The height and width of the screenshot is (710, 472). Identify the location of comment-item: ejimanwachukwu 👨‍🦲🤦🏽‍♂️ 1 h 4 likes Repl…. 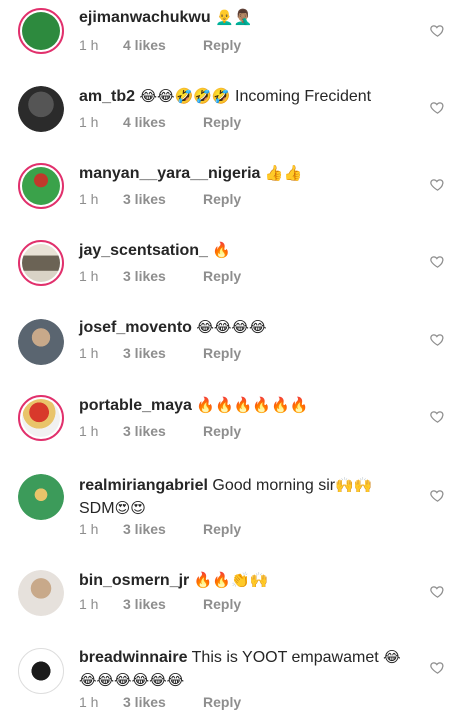
(236, 37).